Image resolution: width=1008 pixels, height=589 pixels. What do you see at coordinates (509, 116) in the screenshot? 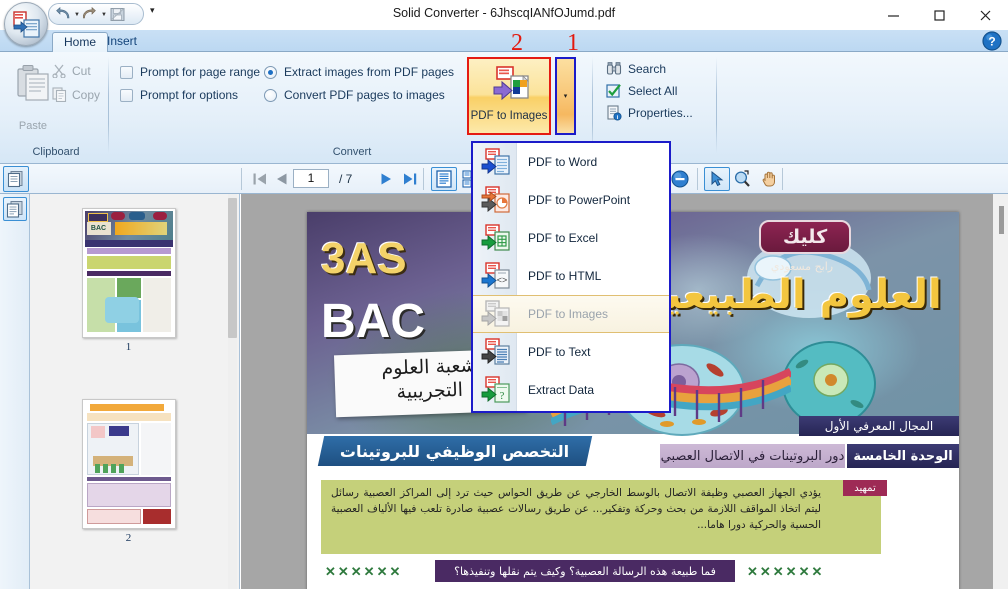
I see `pdf-to-images-button-label: PDF to Images` at bounding box center [509, 116].